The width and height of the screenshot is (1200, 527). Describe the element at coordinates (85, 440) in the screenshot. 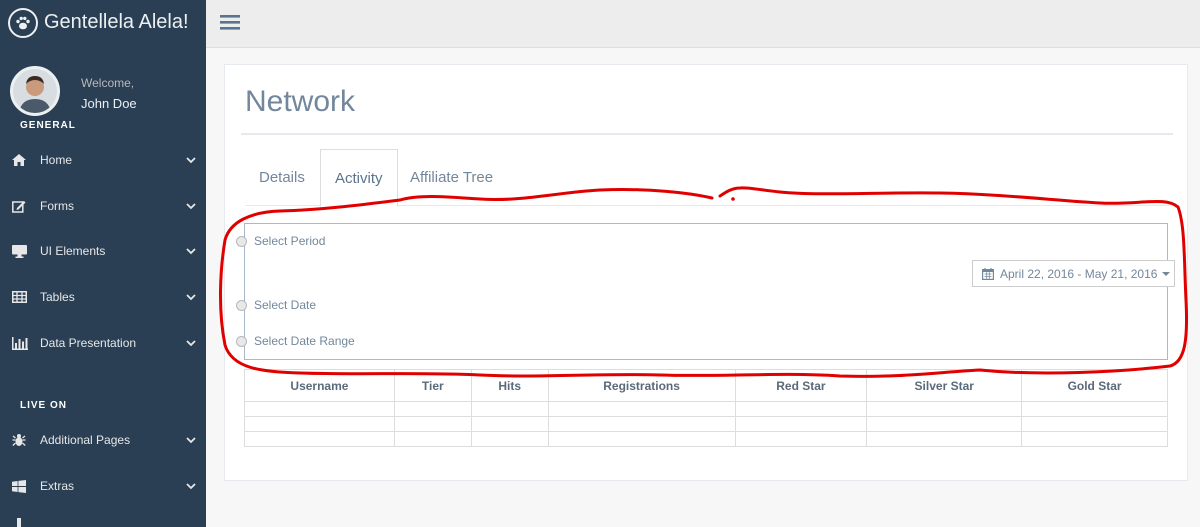

I see `sidebar-item-label: Additional Pages` at that location.